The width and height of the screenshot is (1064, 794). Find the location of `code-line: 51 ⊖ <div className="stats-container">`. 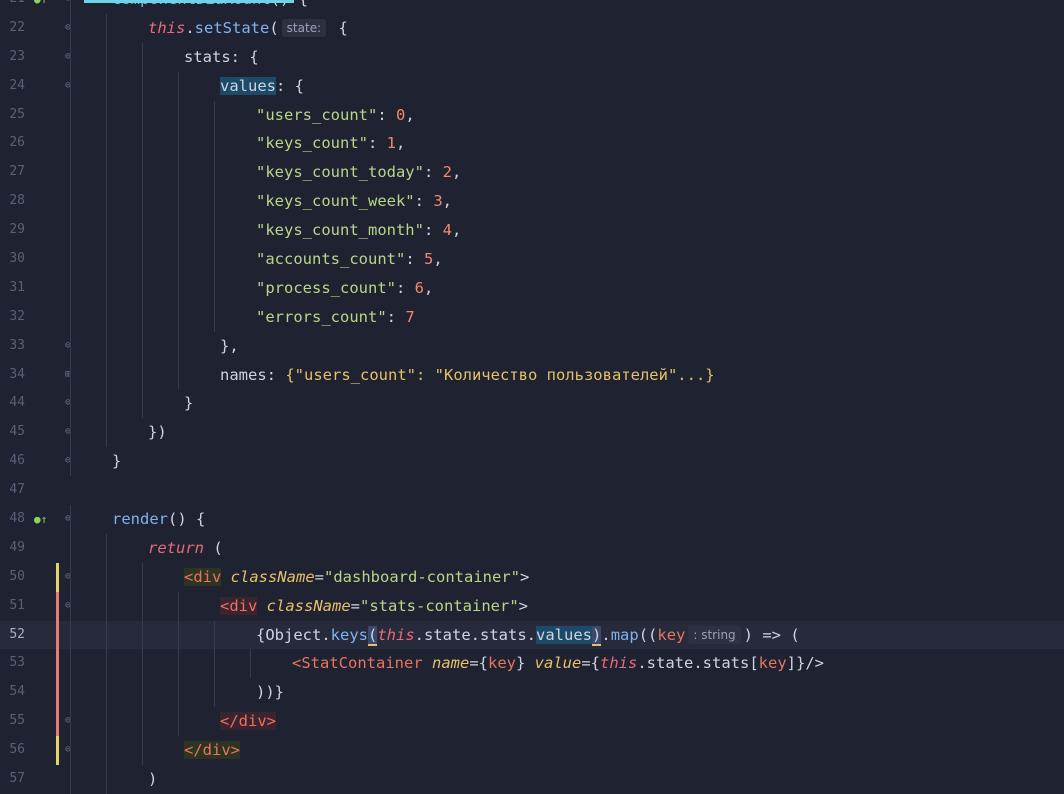

code-line: 51 ⊖ <div className="stats-container"> is located at coordinates (532, 606).